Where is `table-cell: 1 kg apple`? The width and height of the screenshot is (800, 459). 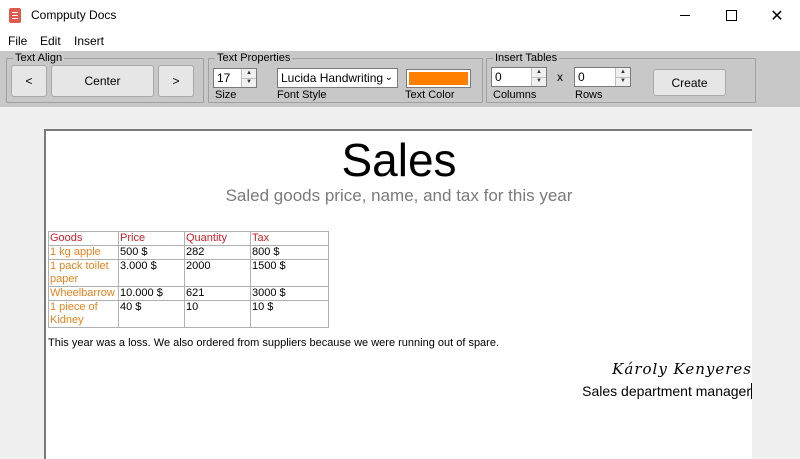
table-cell: 1 kg apple is located at coordinates (83, 252).